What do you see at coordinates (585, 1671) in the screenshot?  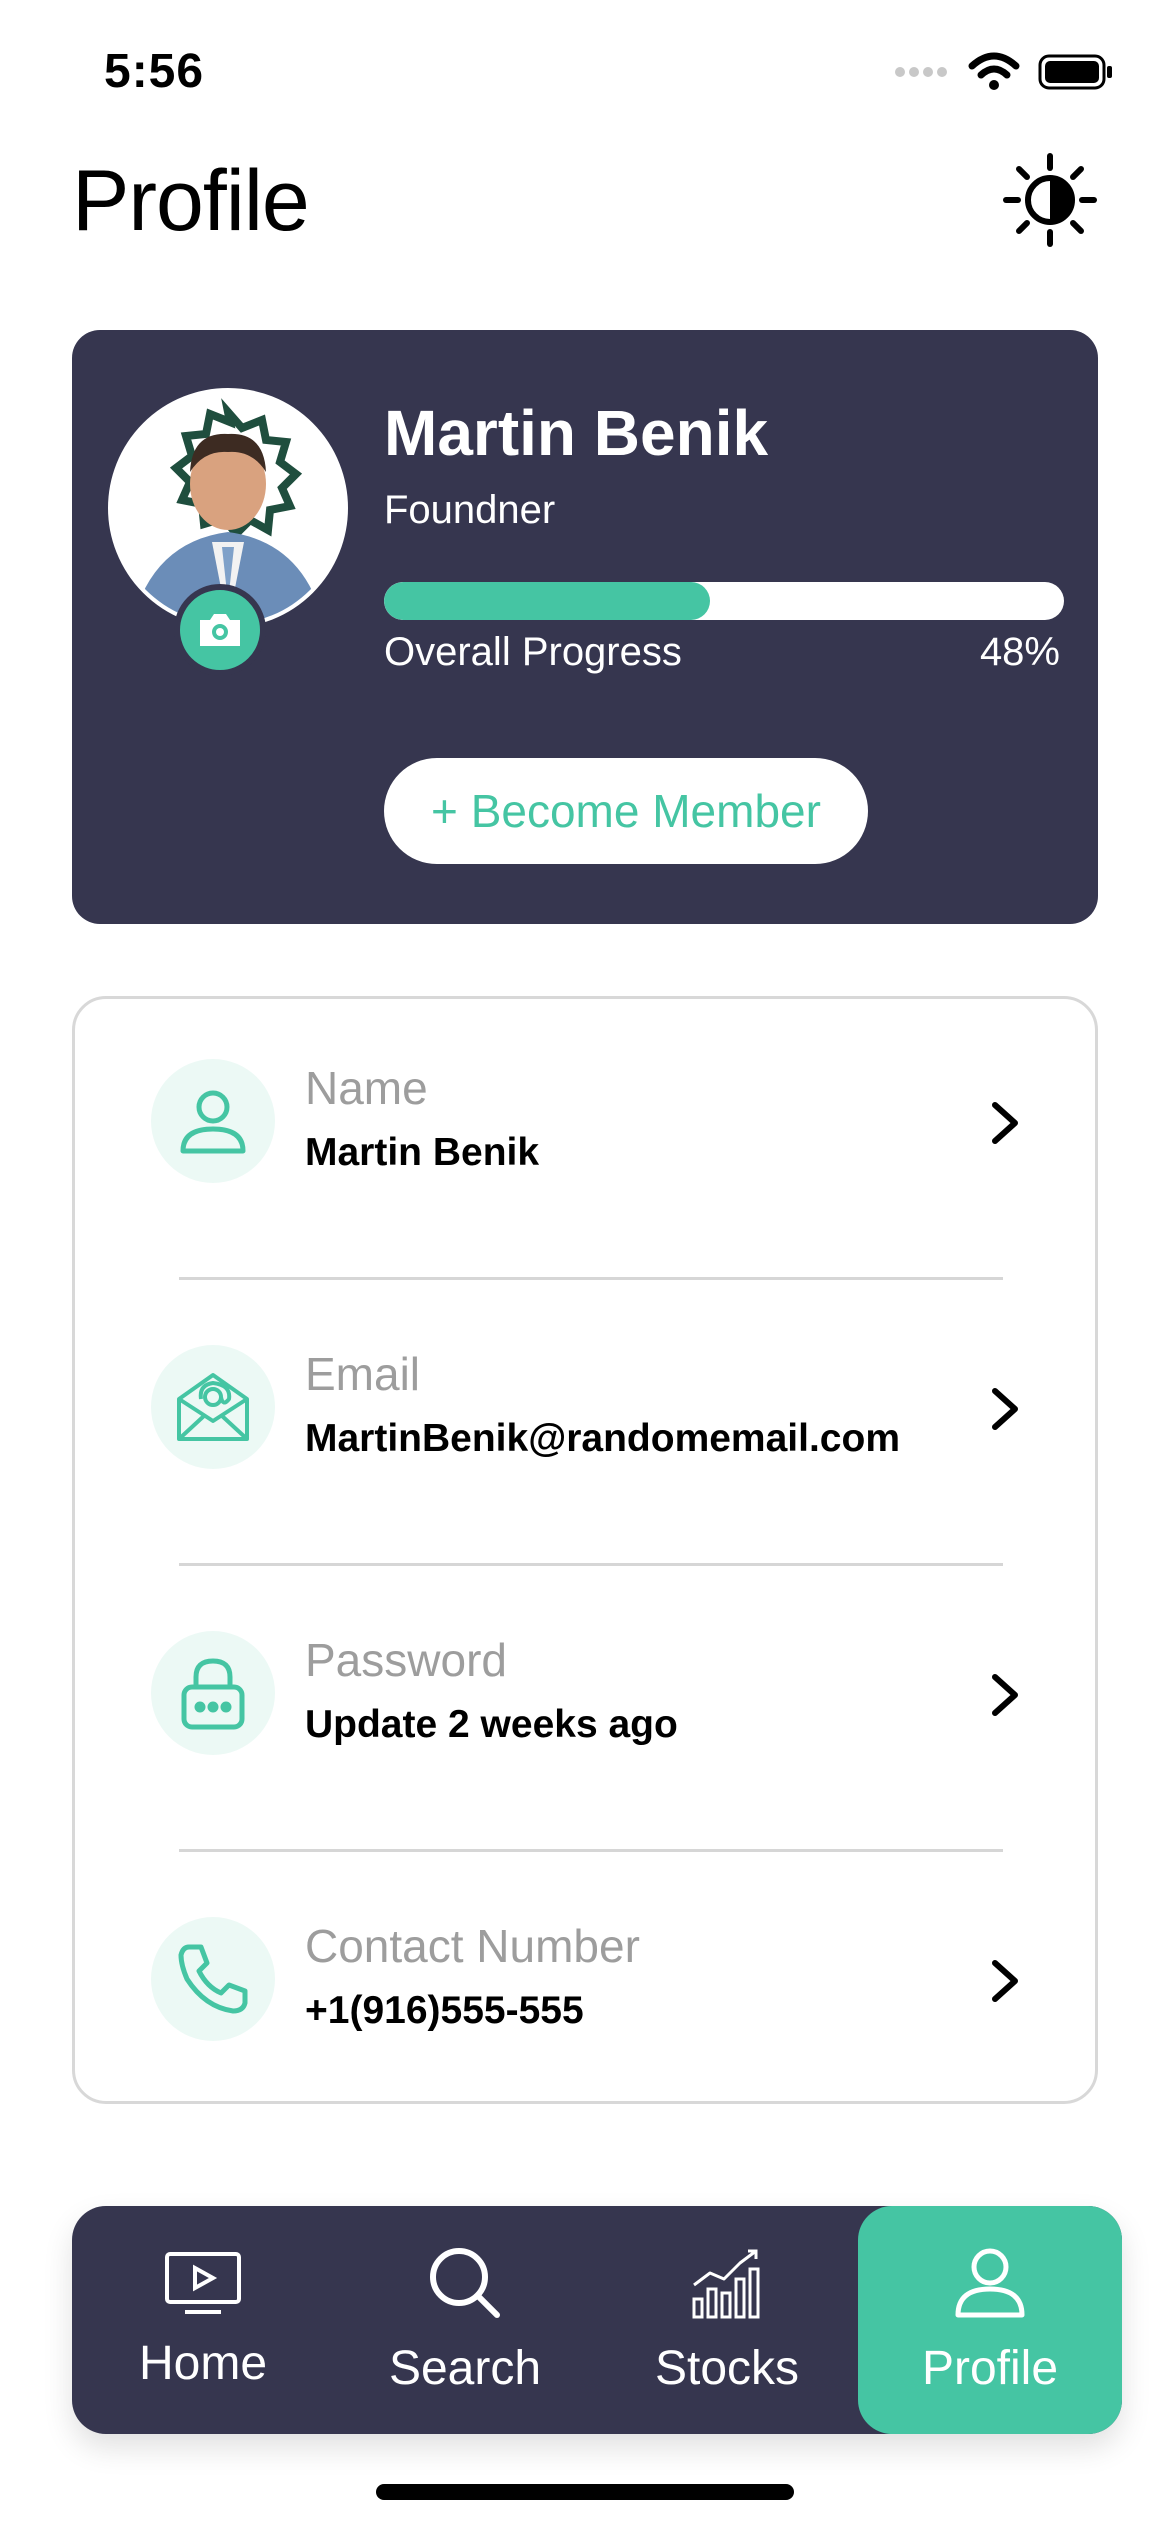 I see `info-row-password: Password Update 2 weeks ago` at bounding box center [585, 1671].